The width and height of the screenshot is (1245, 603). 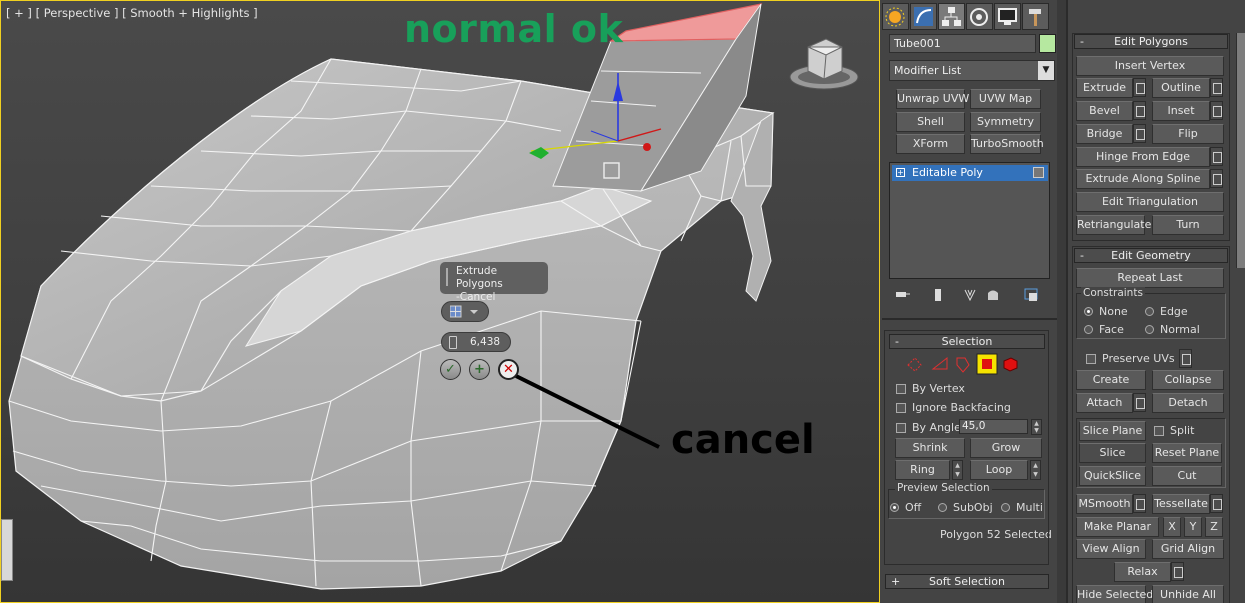 What do you see at coordinates (970, 295) in the screenshot?
I see `make-unique-icon` at bounding box center [970, 295].